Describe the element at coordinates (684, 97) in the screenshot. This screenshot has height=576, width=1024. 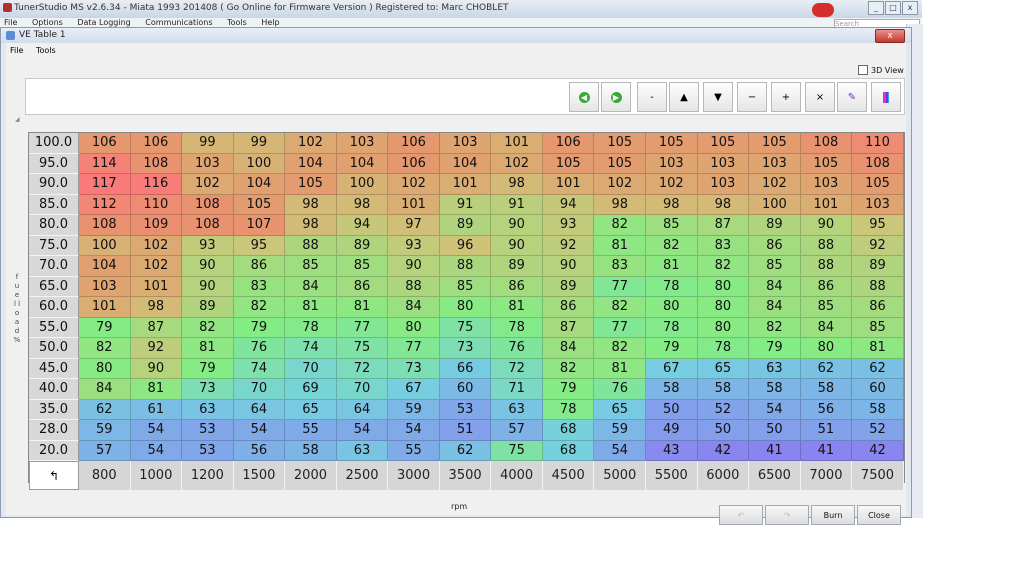
I see `increase-button: ▲` at that location.